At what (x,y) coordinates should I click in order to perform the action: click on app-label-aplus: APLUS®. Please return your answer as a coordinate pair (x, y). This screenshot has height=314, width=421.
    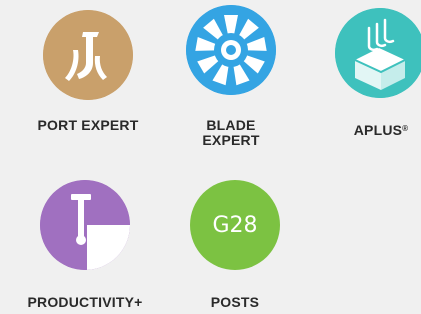
    Looking at the image, I should click on (378, 130).